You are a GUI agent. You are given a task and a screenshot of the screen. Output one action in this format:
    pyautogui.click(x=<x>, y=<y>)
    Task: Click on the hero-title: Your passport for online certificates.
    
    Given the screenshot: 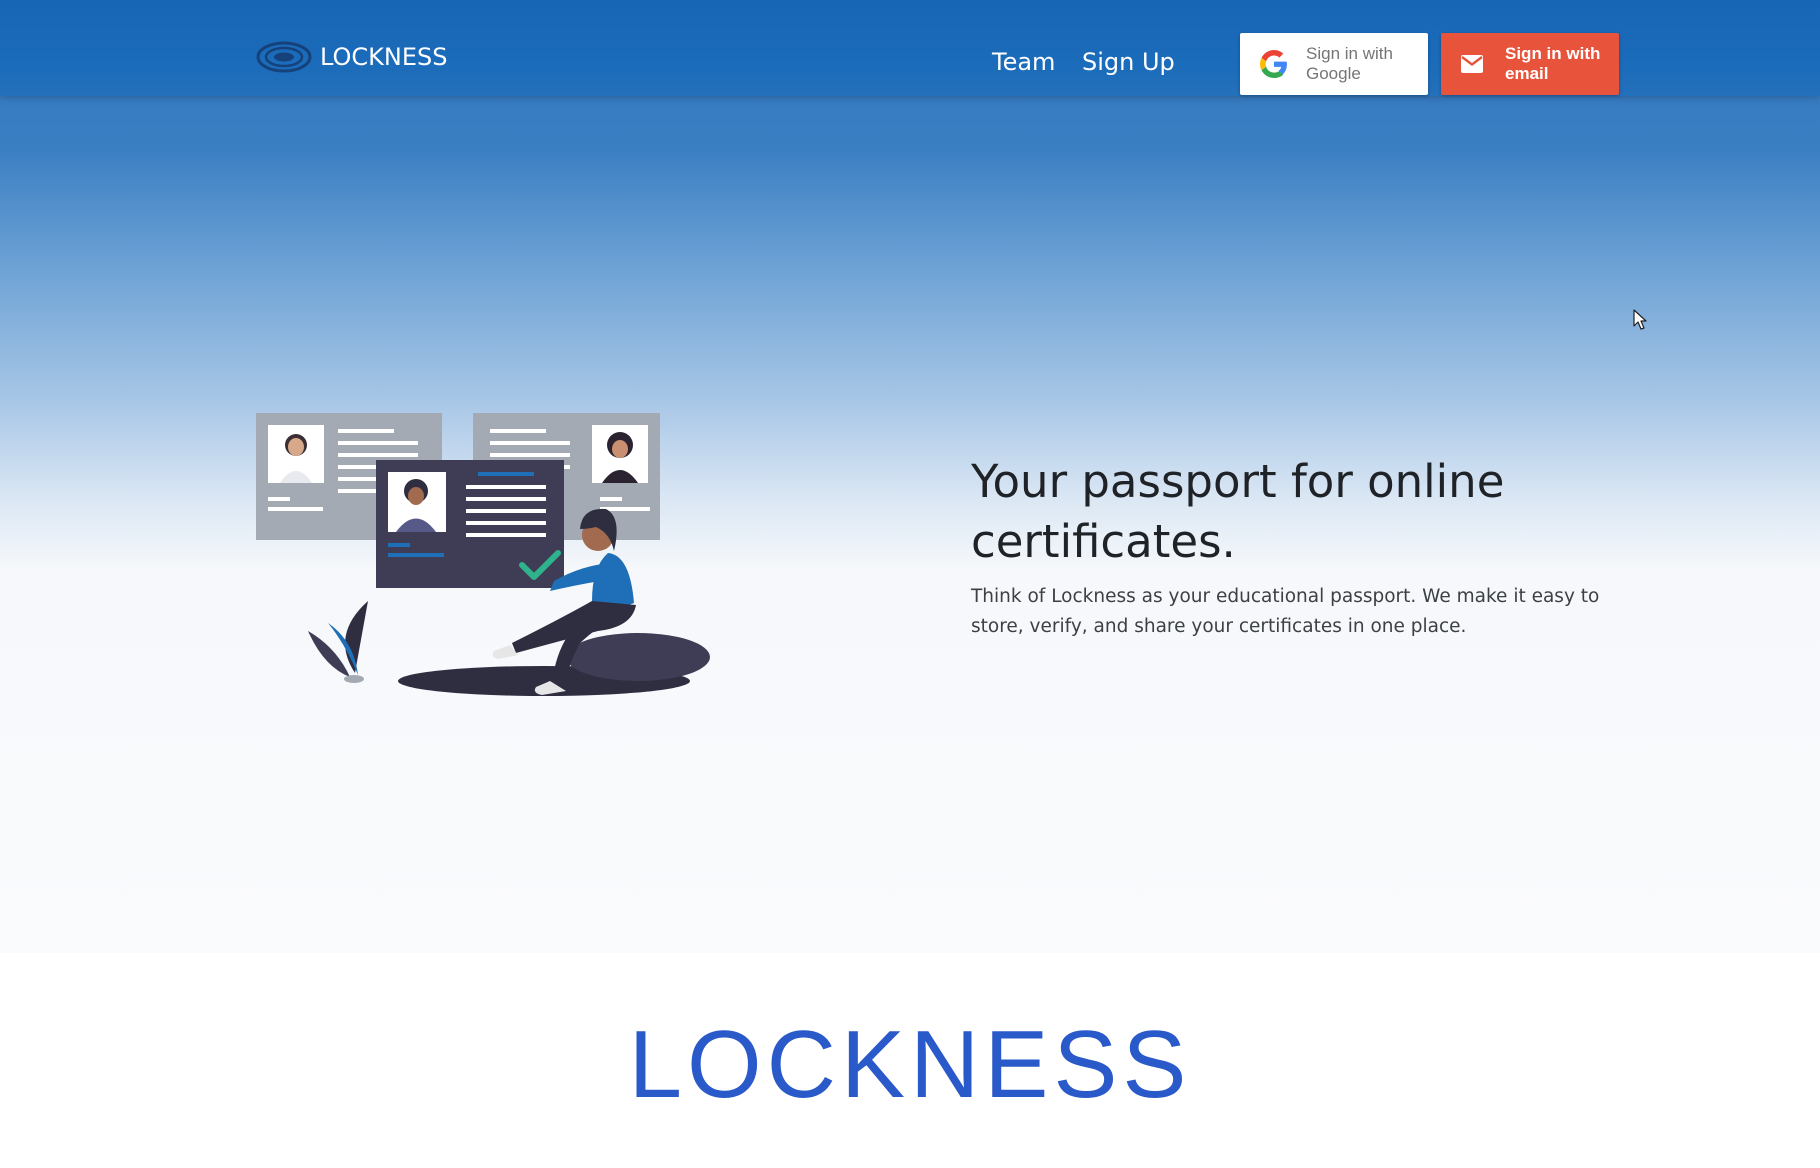 What is the action you would take?
    pyautogui.click(x=1238, y=511)
    